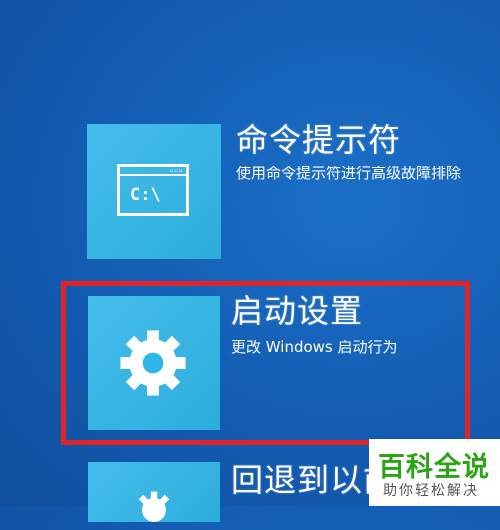 Image resolution: width=500 pixels, height=530 pixels. I want to click on command-prompt-icon: ▫▫▫ C:\, so click(153, 190).